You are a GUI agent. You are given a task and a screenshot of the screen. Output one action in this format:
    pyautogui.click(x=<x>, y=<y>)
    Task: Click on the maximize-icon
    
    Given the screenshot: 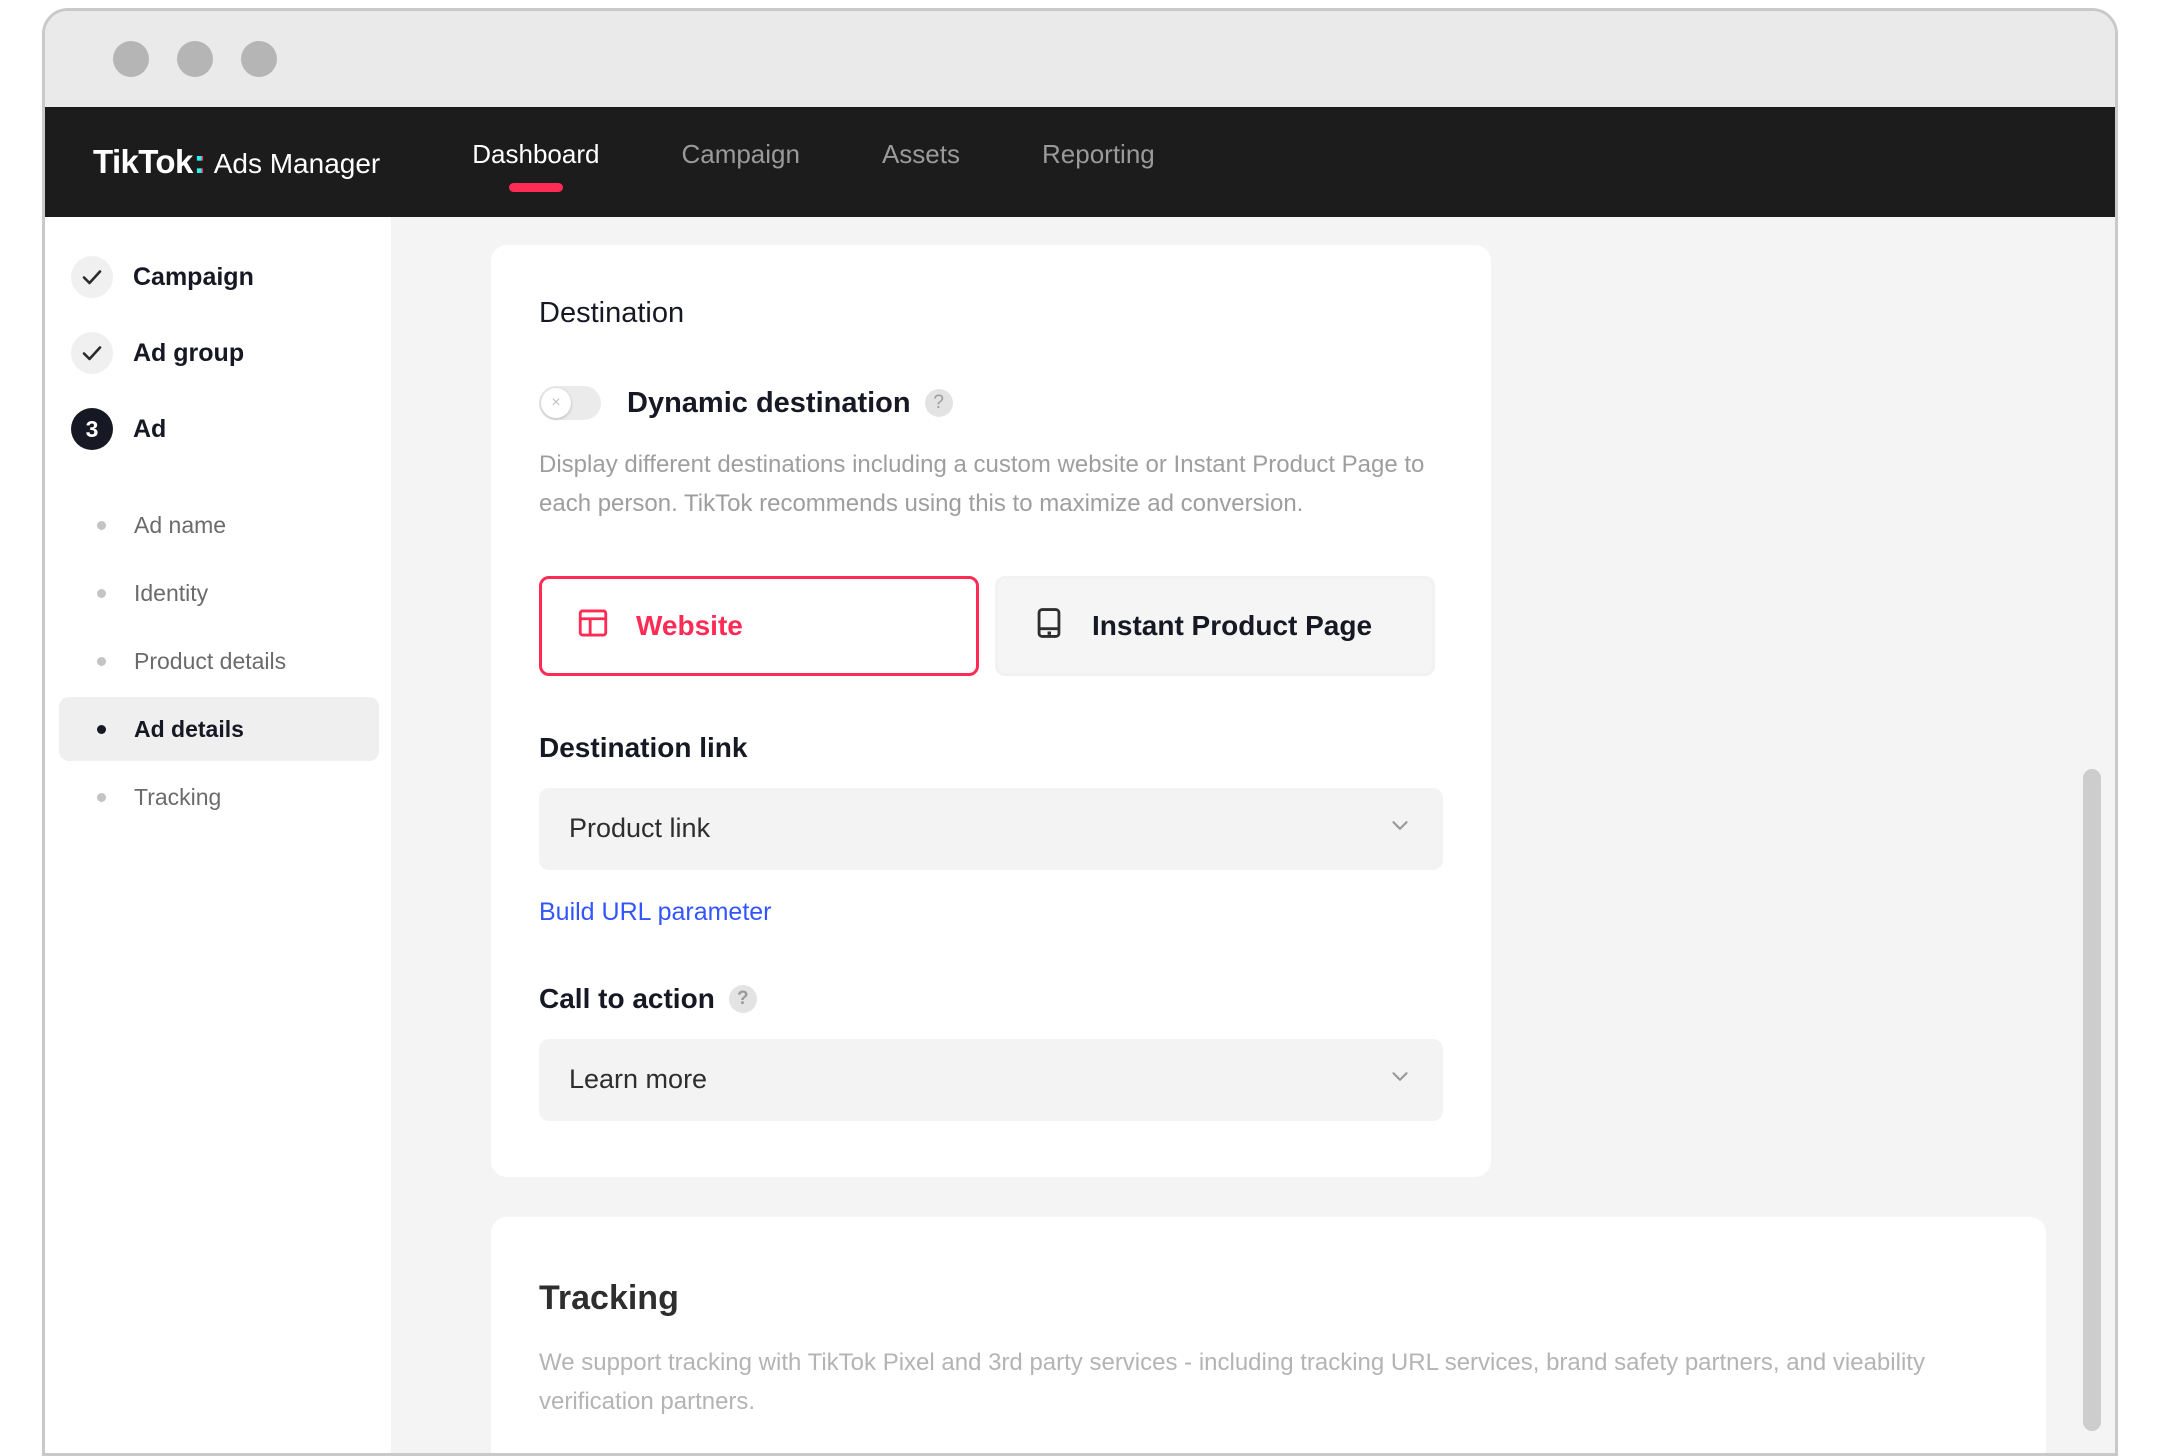 What is the action you would take?
    pyautogui.click(x=259, y=59)
    